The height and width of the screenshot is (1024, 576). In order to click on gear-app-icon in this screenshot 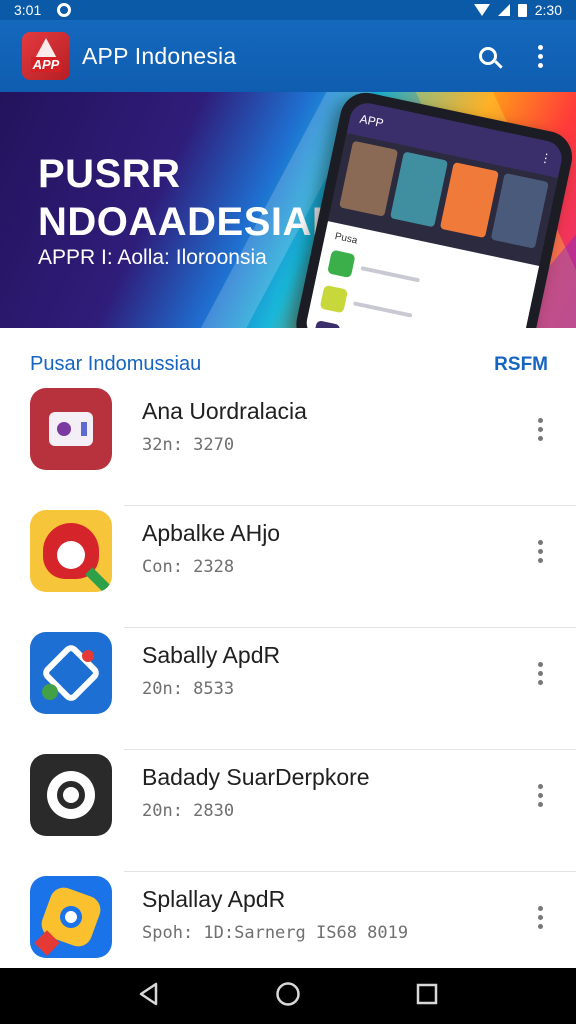, I will do `click(71, 917)`.